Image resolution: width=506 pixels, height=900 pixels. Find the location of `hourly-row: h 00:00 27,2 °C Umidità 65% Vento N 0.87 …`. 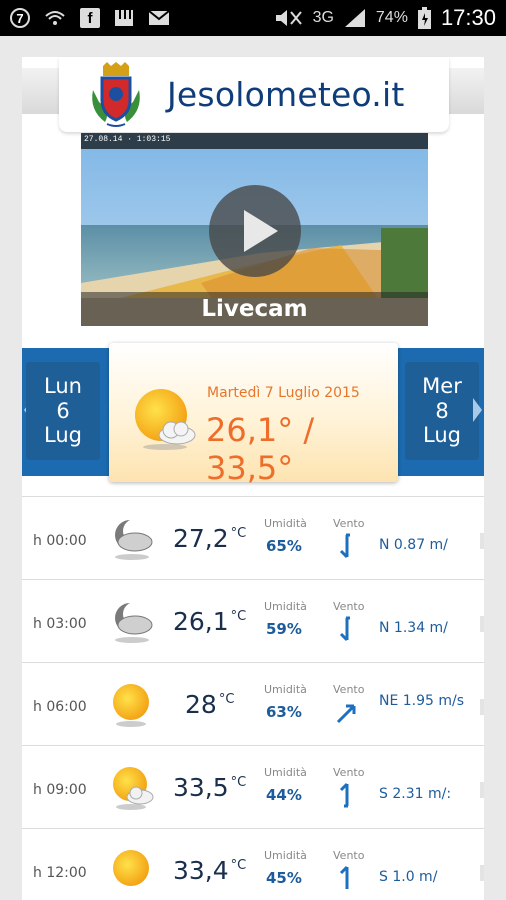

hourly-row: h 00:00 27,2 °C Umidità 65% Vento N 0.87 … is located at coordinates (253, 537).